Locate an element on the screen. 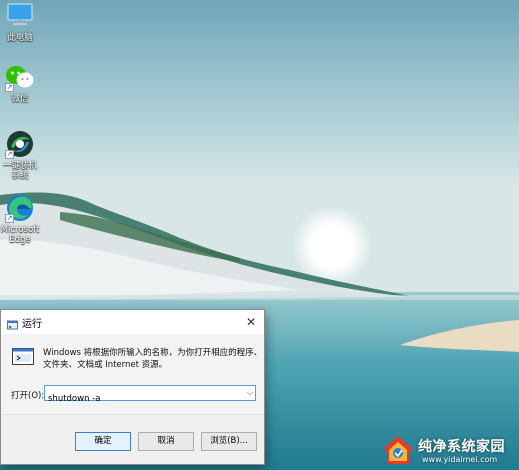 This screenshot has height=470, width=519. desktop-icon-installer: ↗ 一键装机 系统 is located at coordinates (20, 155).